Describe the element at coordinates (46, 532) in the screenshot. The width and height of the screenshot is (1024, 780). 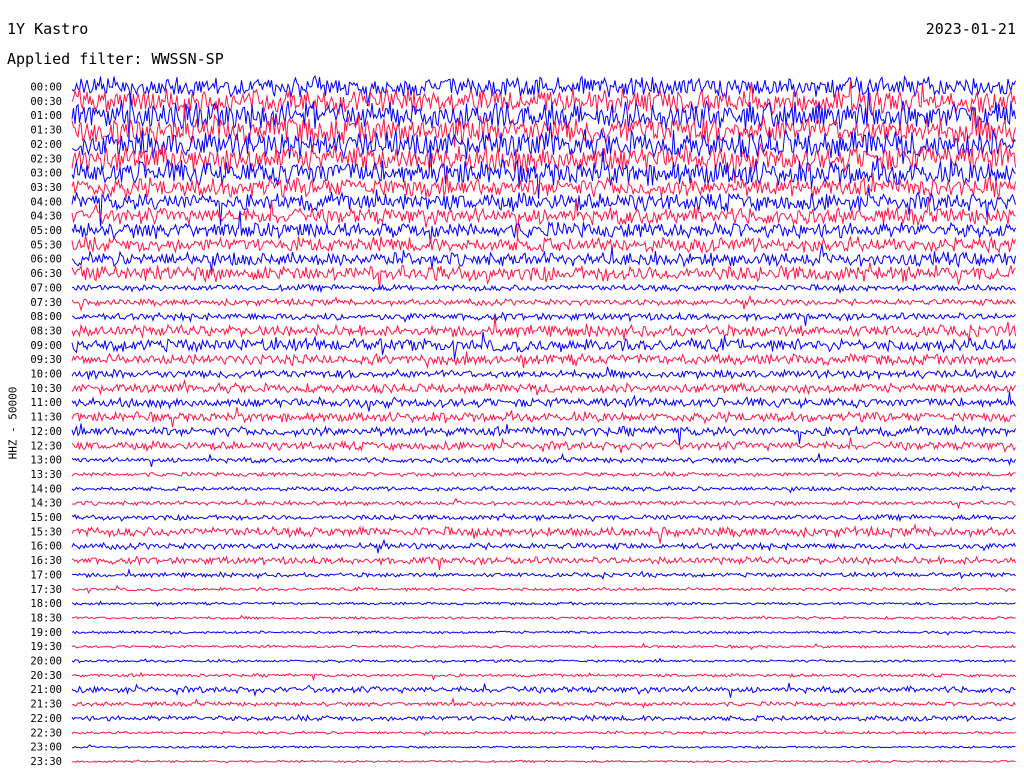
I see `trace-time-label: 15:30` at that location.